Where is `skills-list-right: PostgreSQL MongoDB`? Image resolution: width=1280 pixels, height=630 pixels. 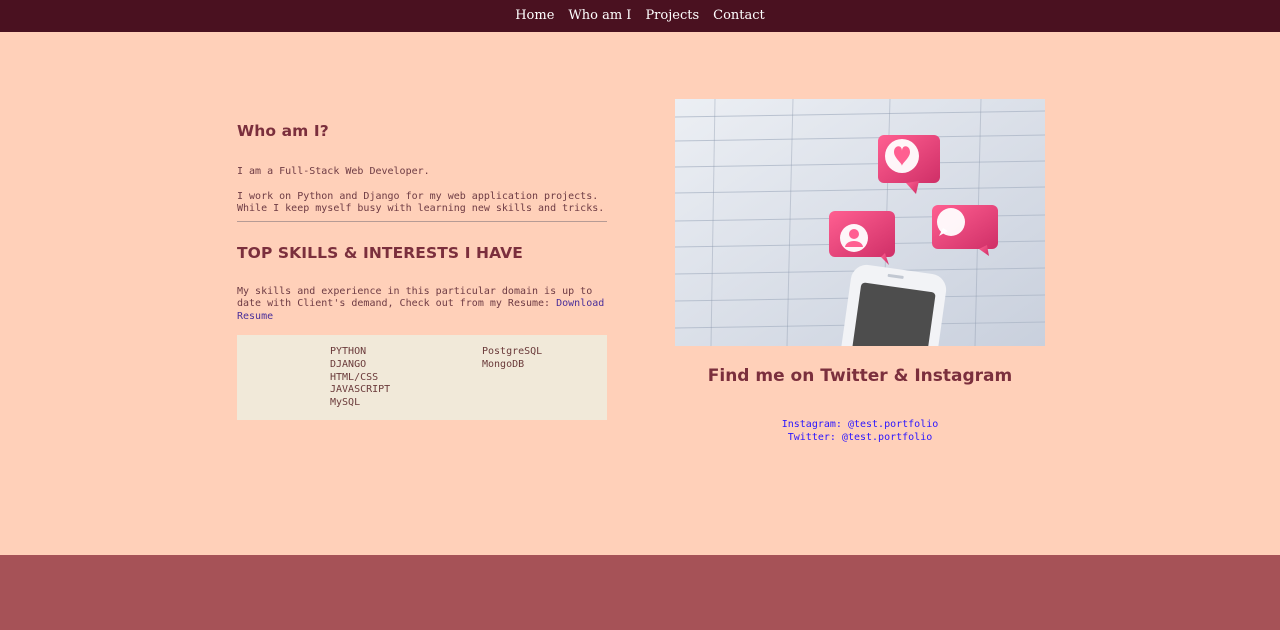
skills-list-right: PostgreSQL MongoDB is located at coordinates (512, 359).